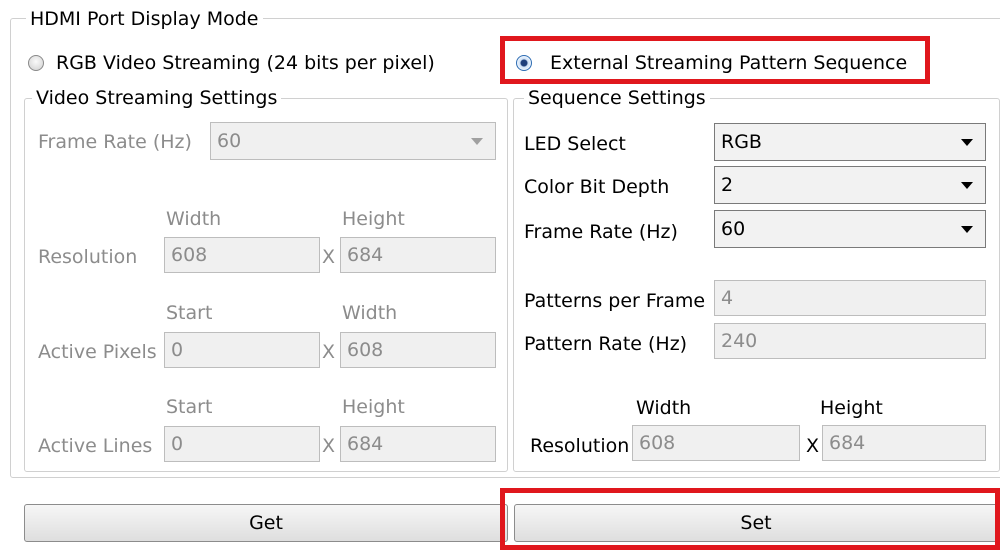 The height and width of the screenshot is (550, 1000). I want to click on seq-res-x: X, so click(813, 446).